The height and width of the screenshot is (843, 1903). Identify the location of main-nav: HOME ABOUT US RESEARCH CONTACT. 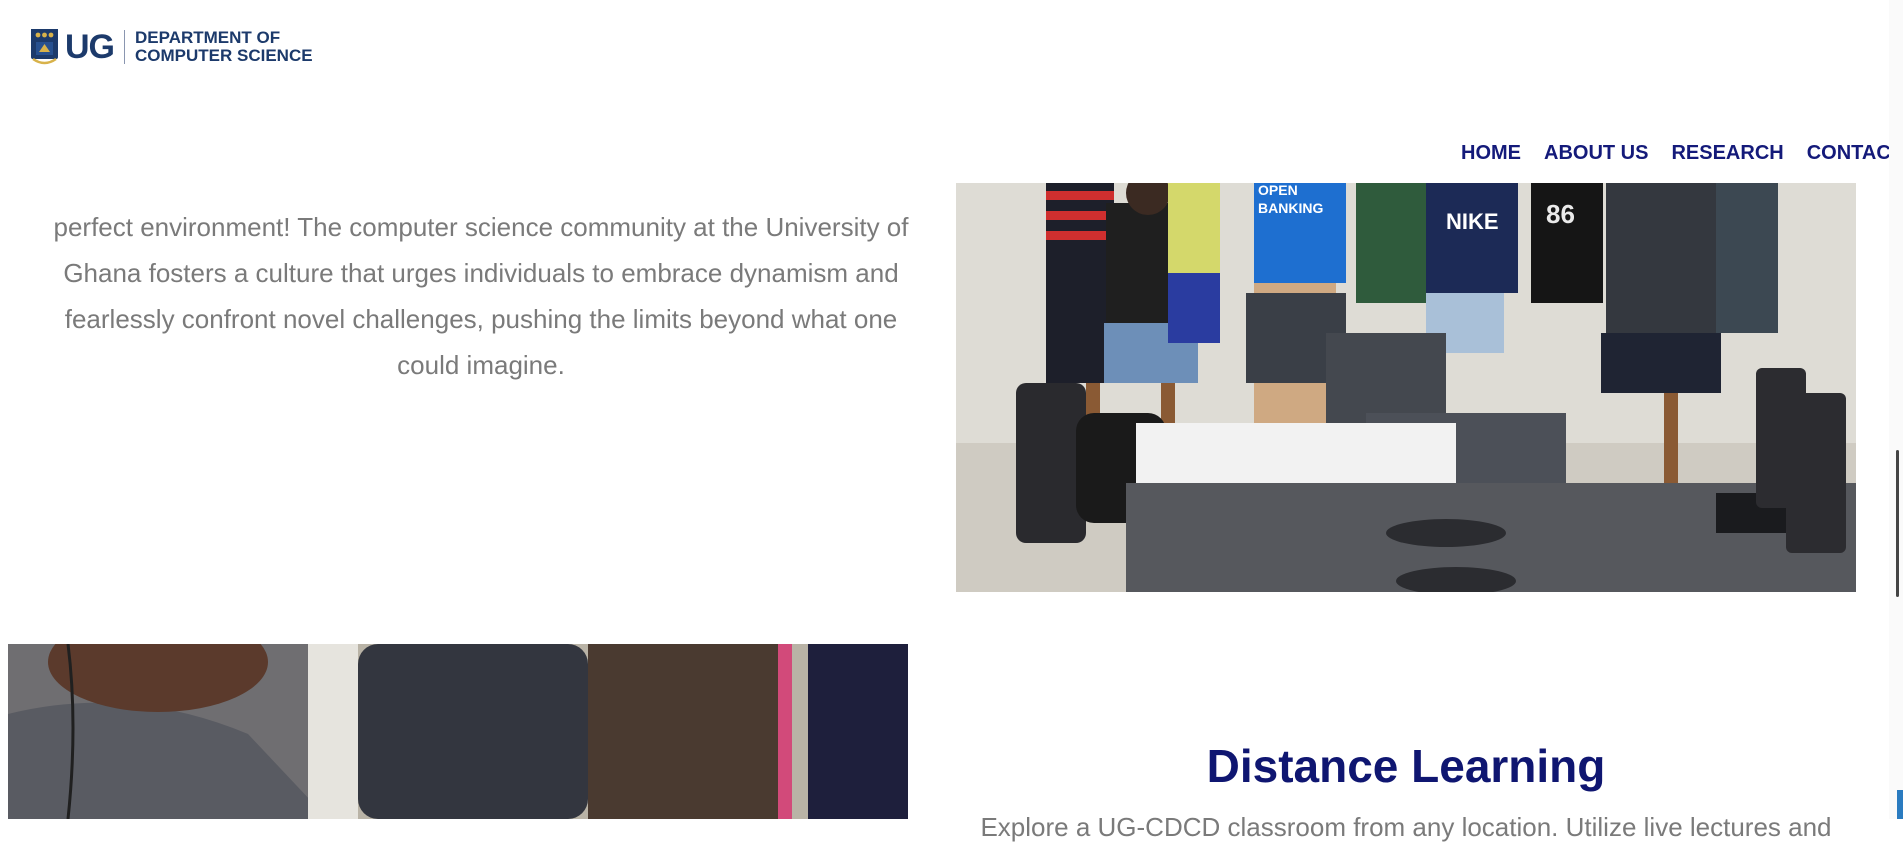
(1682, 153).